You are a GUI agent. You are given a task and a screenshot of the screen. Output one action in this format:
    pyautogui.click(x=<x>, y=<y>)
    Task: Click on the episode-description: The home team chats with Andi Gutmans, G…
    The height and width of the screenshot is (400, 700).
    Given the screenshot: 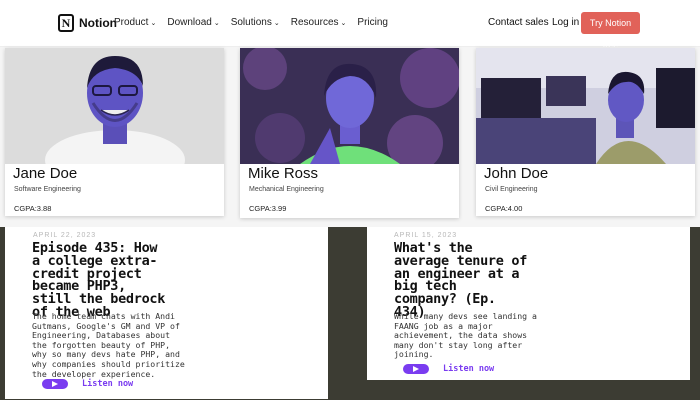 What is the action you would take?
    pyautogui.click(x=108, y=345)
    